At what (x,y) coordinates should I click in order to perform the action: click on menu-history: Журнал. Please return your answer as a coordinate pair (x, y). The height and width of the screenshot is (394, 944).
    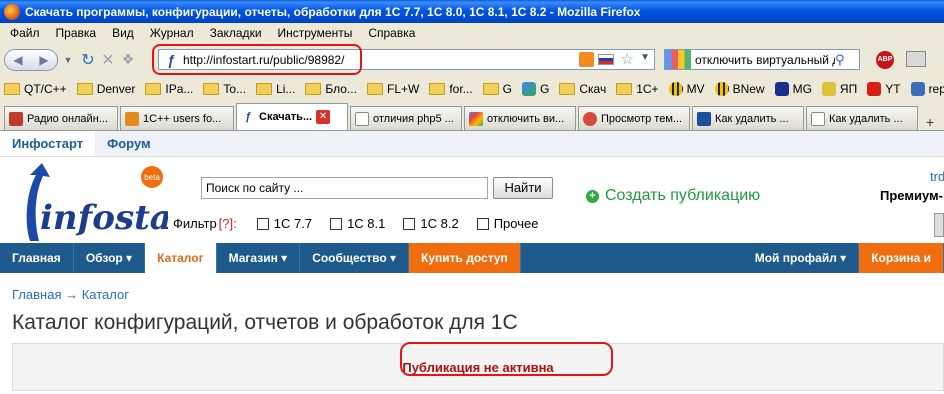
    Looking at the image, I should click on (172, 33).